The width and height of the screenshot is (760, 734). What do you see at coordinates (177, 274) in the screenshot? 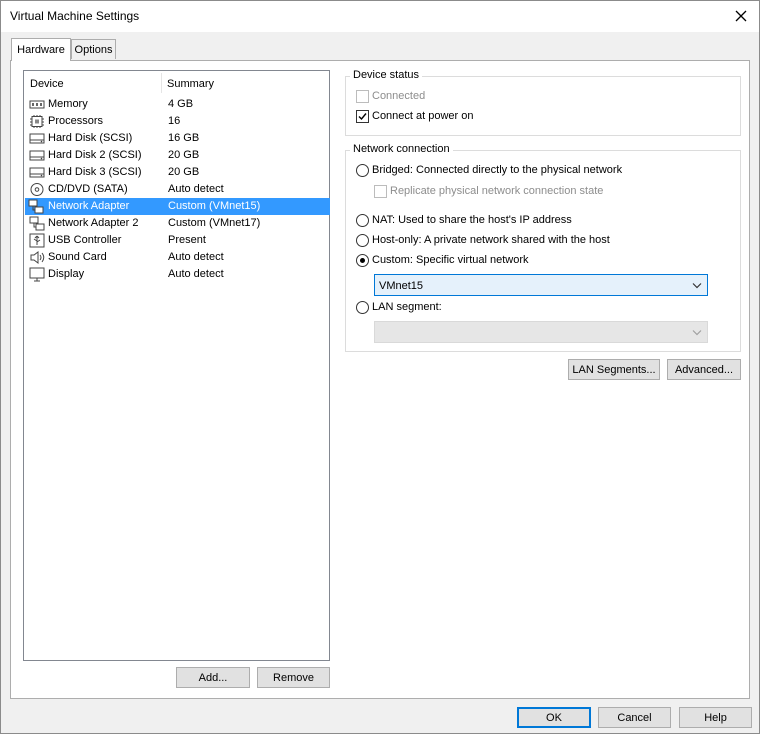
I see `device-row-display: Display Auto detect` at bounding box center [177, 274].